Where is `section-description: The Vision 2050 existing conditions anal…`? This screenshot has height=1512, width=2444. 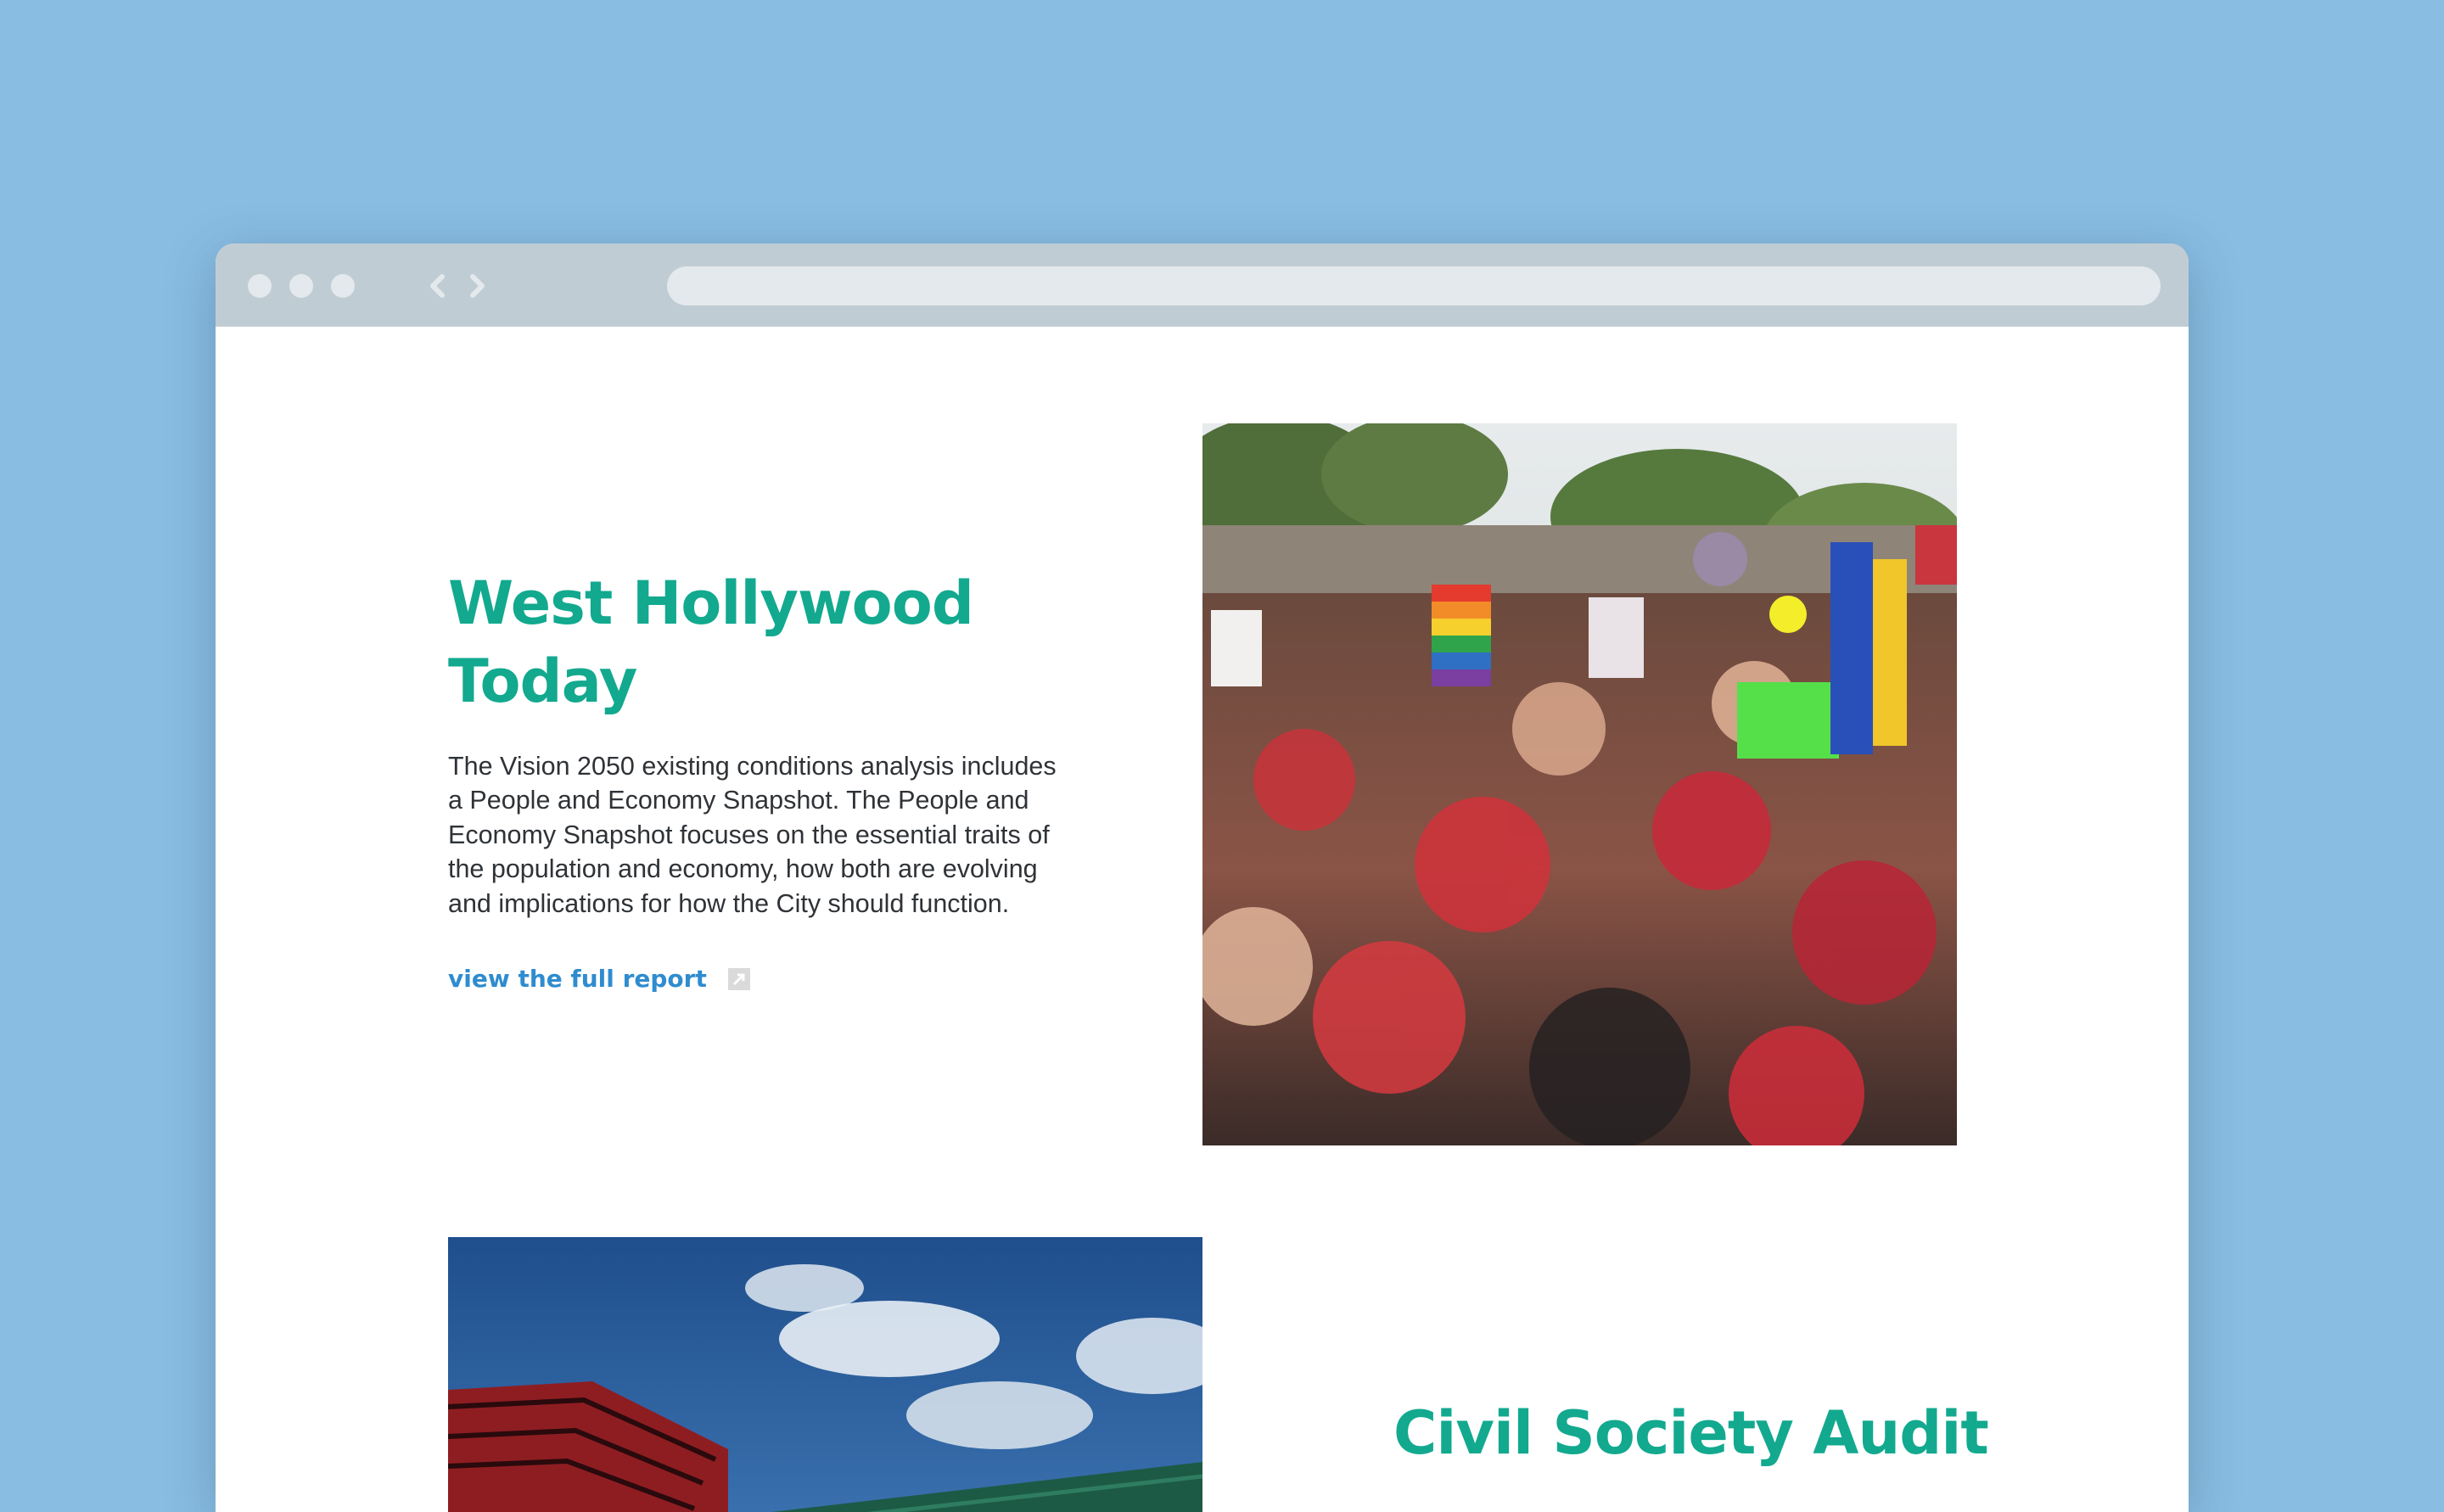 section-description: The Vision 2050 existing conditions anal… is located at coordinates (752, 835).